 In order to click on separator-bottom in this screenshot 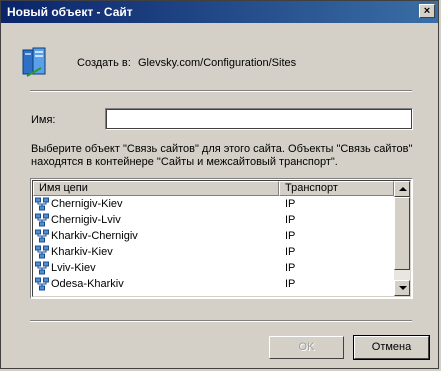, I will do `click(221, 321)`.